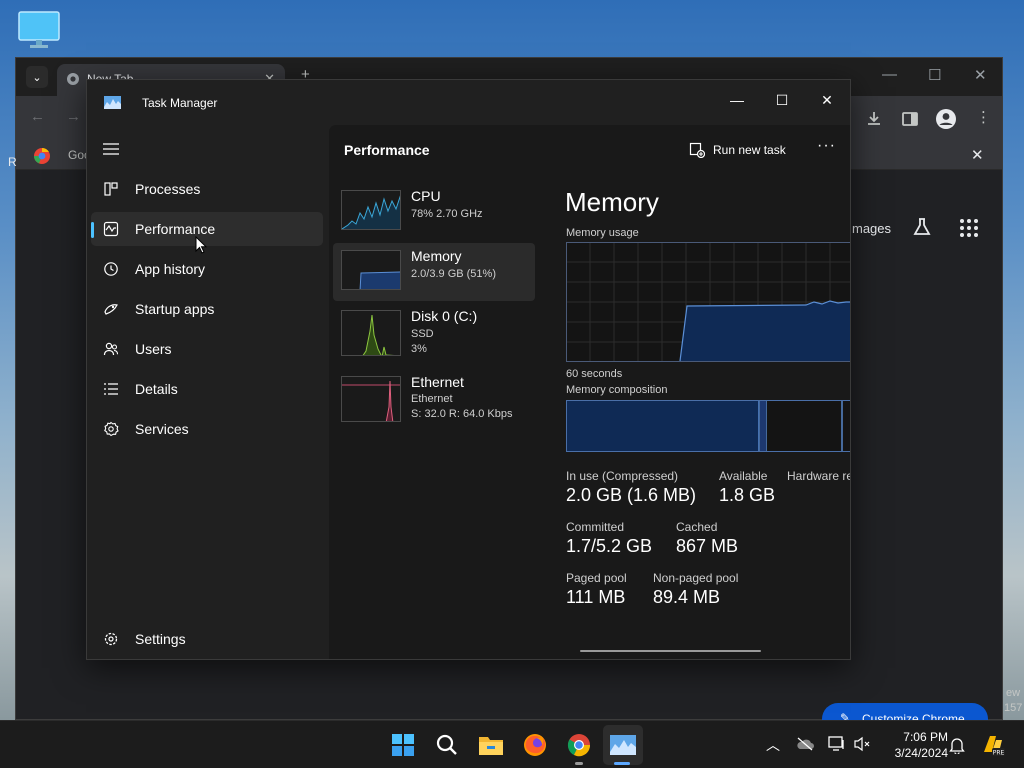 This screenshot has height=768, width=1024. What do you see at coordinates (697, 527) in the screenshot?
I see `cached-label: Cached` at bounding box center [697, 527].